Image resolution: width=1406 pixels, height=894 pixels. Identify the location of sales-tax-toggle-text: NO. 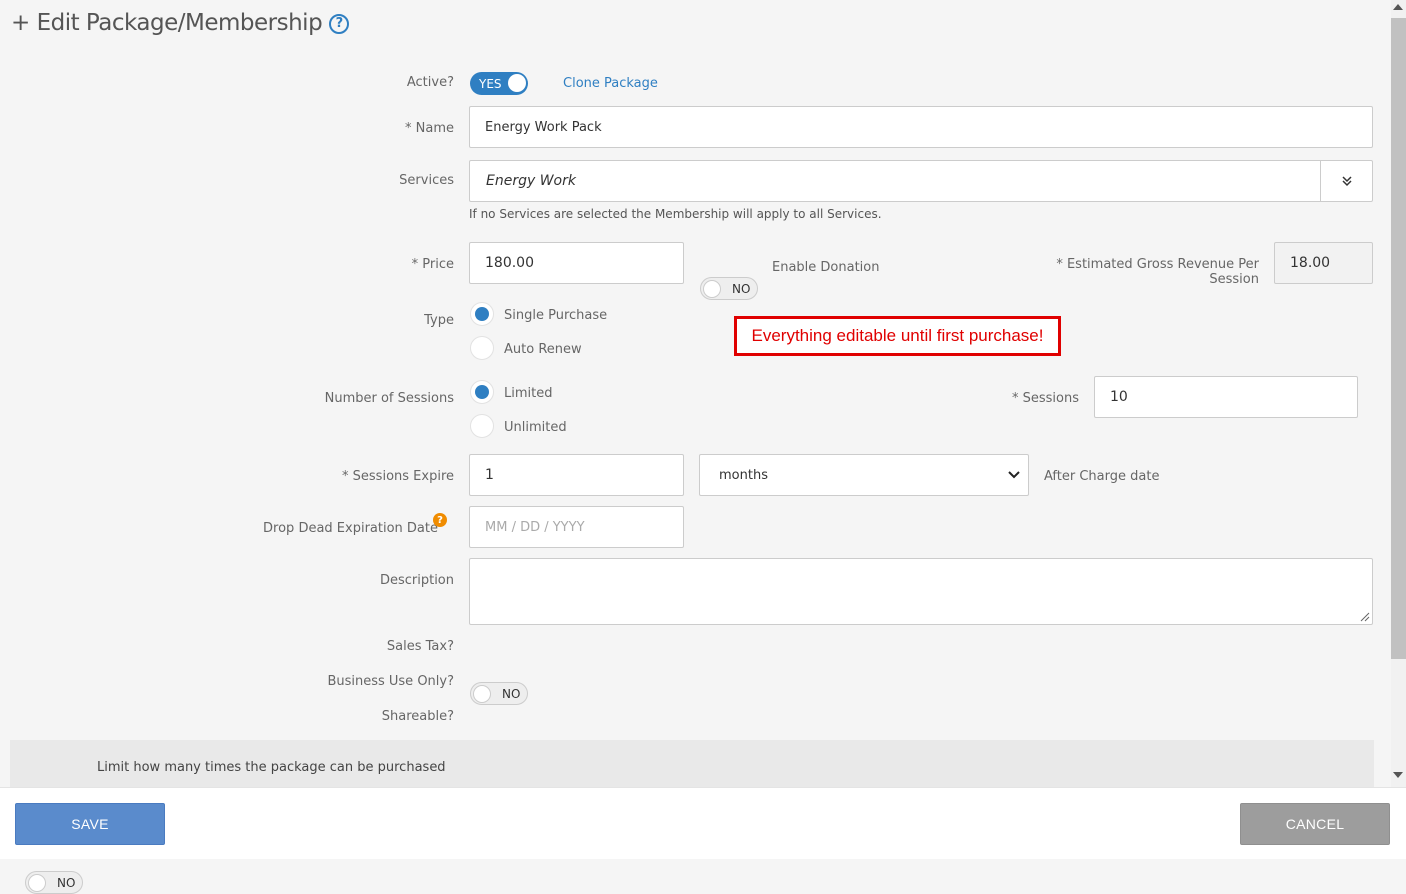
(511, 693).